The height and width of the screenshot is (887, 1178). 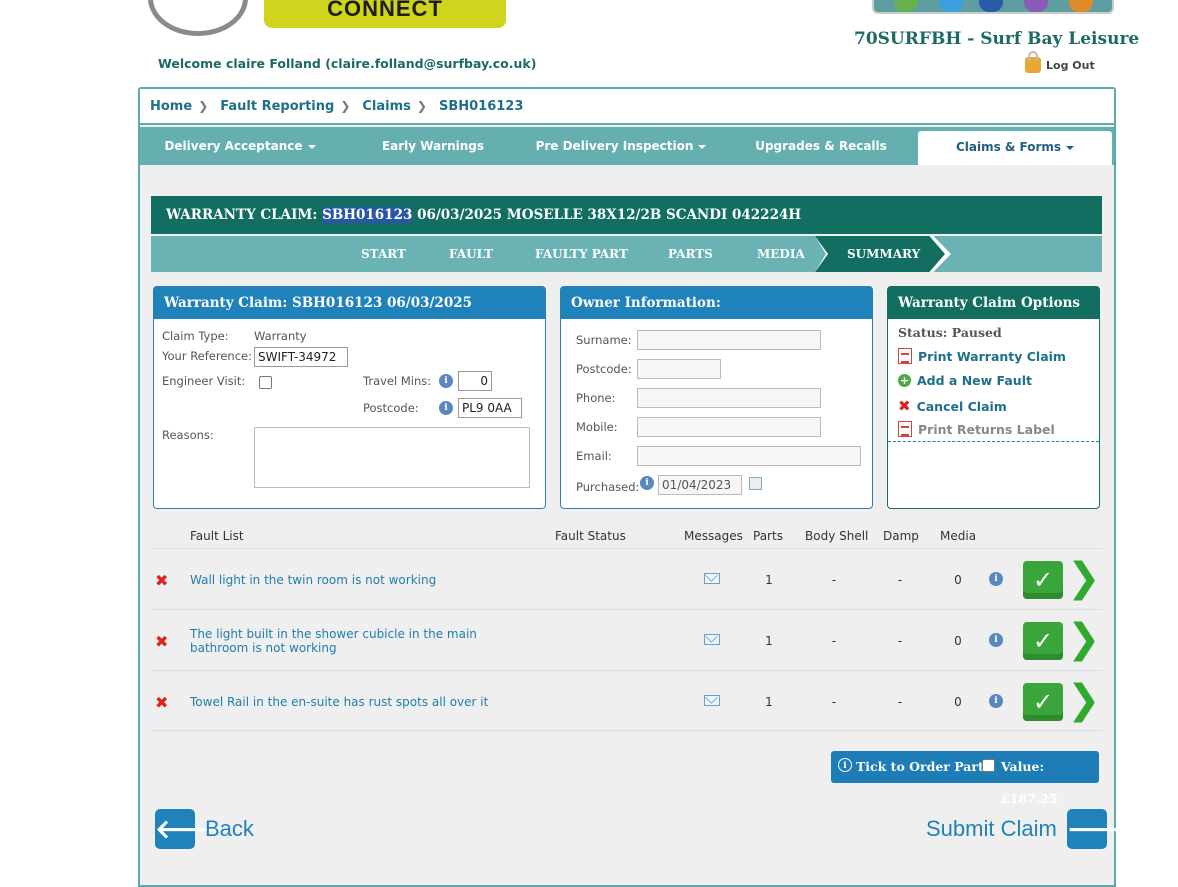 I want to click on nav-claims-forms: Claims & Forms, so click(x=1015, y=148).